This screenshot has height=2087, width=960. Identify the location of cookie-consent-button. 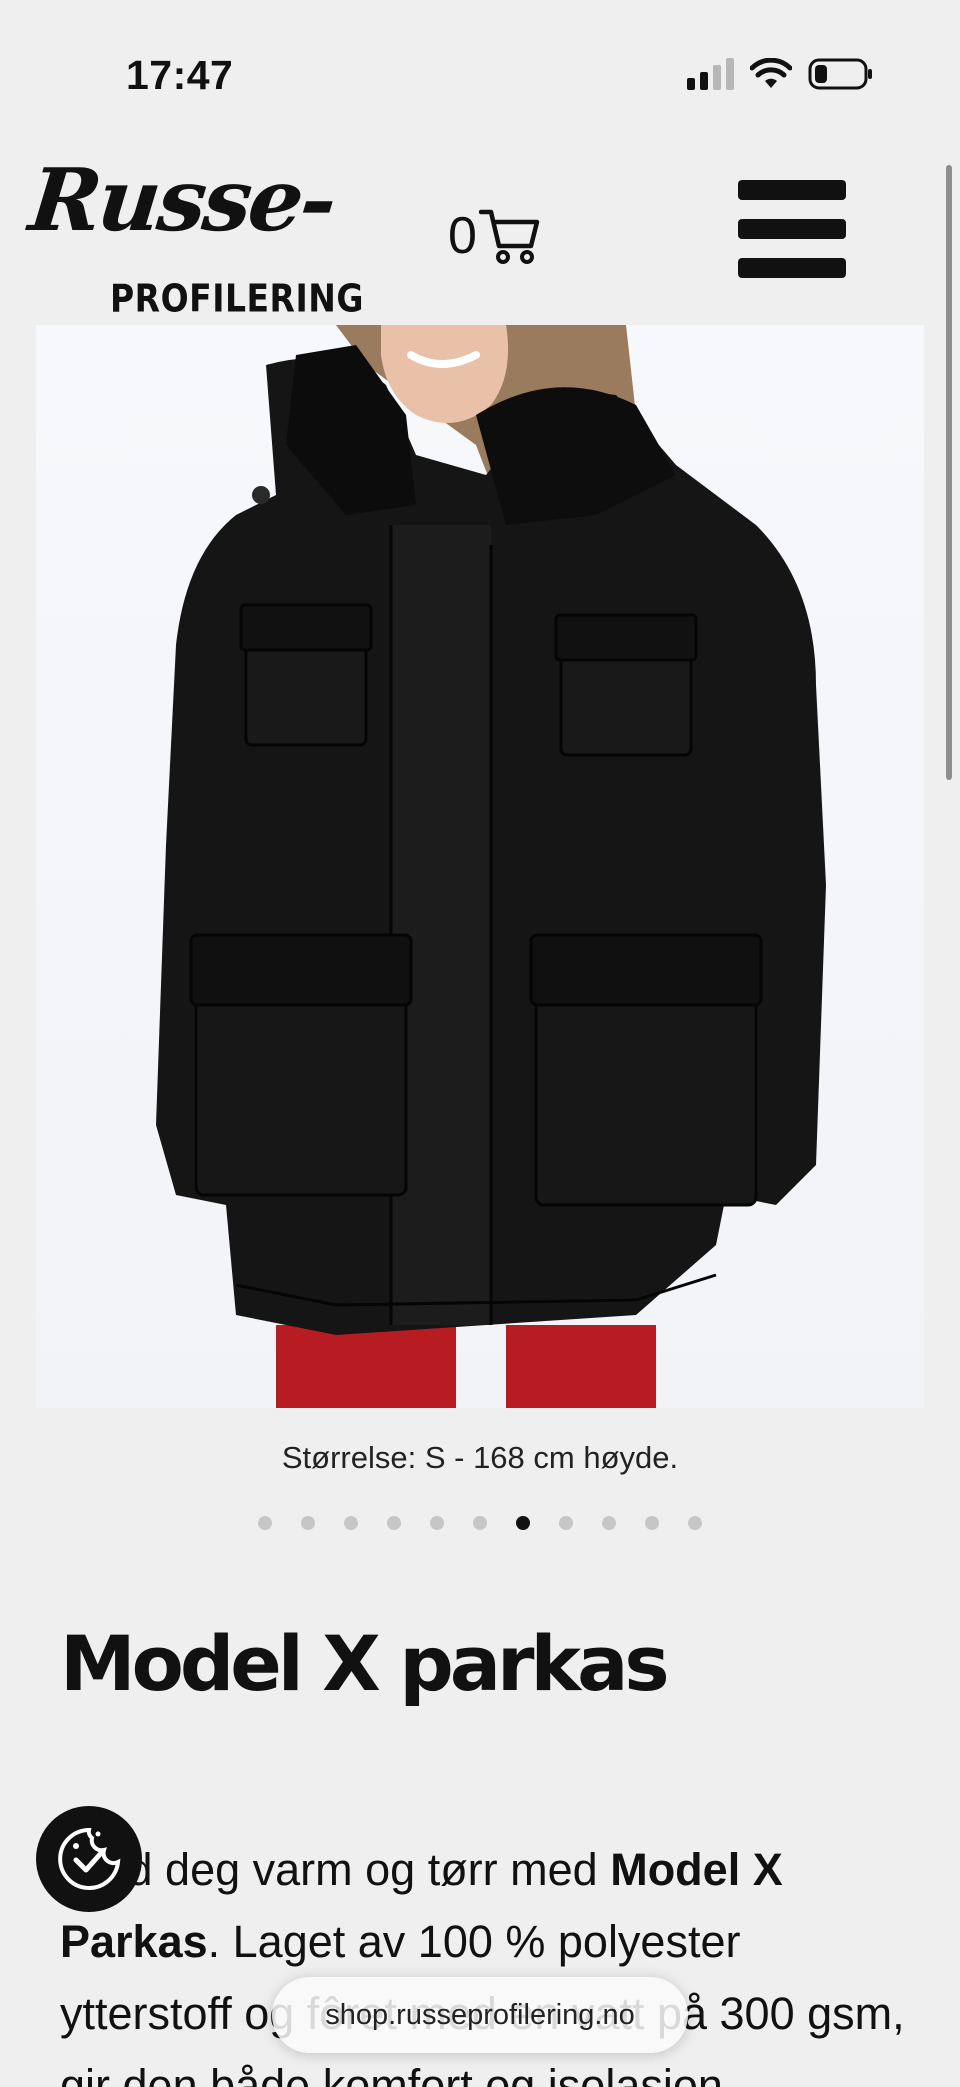
(89, 1859).